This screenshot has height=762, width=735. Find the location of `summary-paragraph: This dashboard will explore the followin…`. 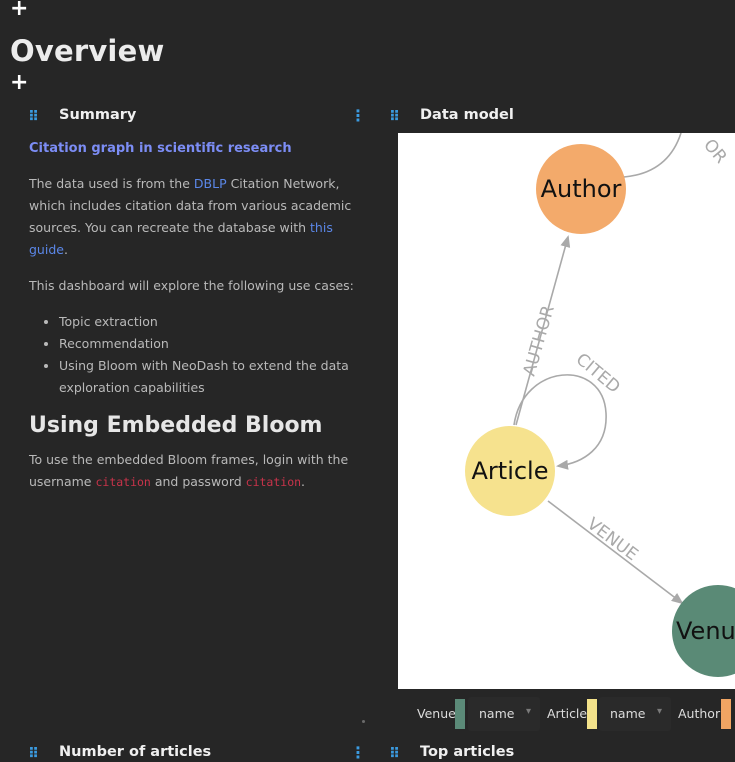

summary-paragraph: This dashboard will explore the followin… is located at coordinates (191, 285).